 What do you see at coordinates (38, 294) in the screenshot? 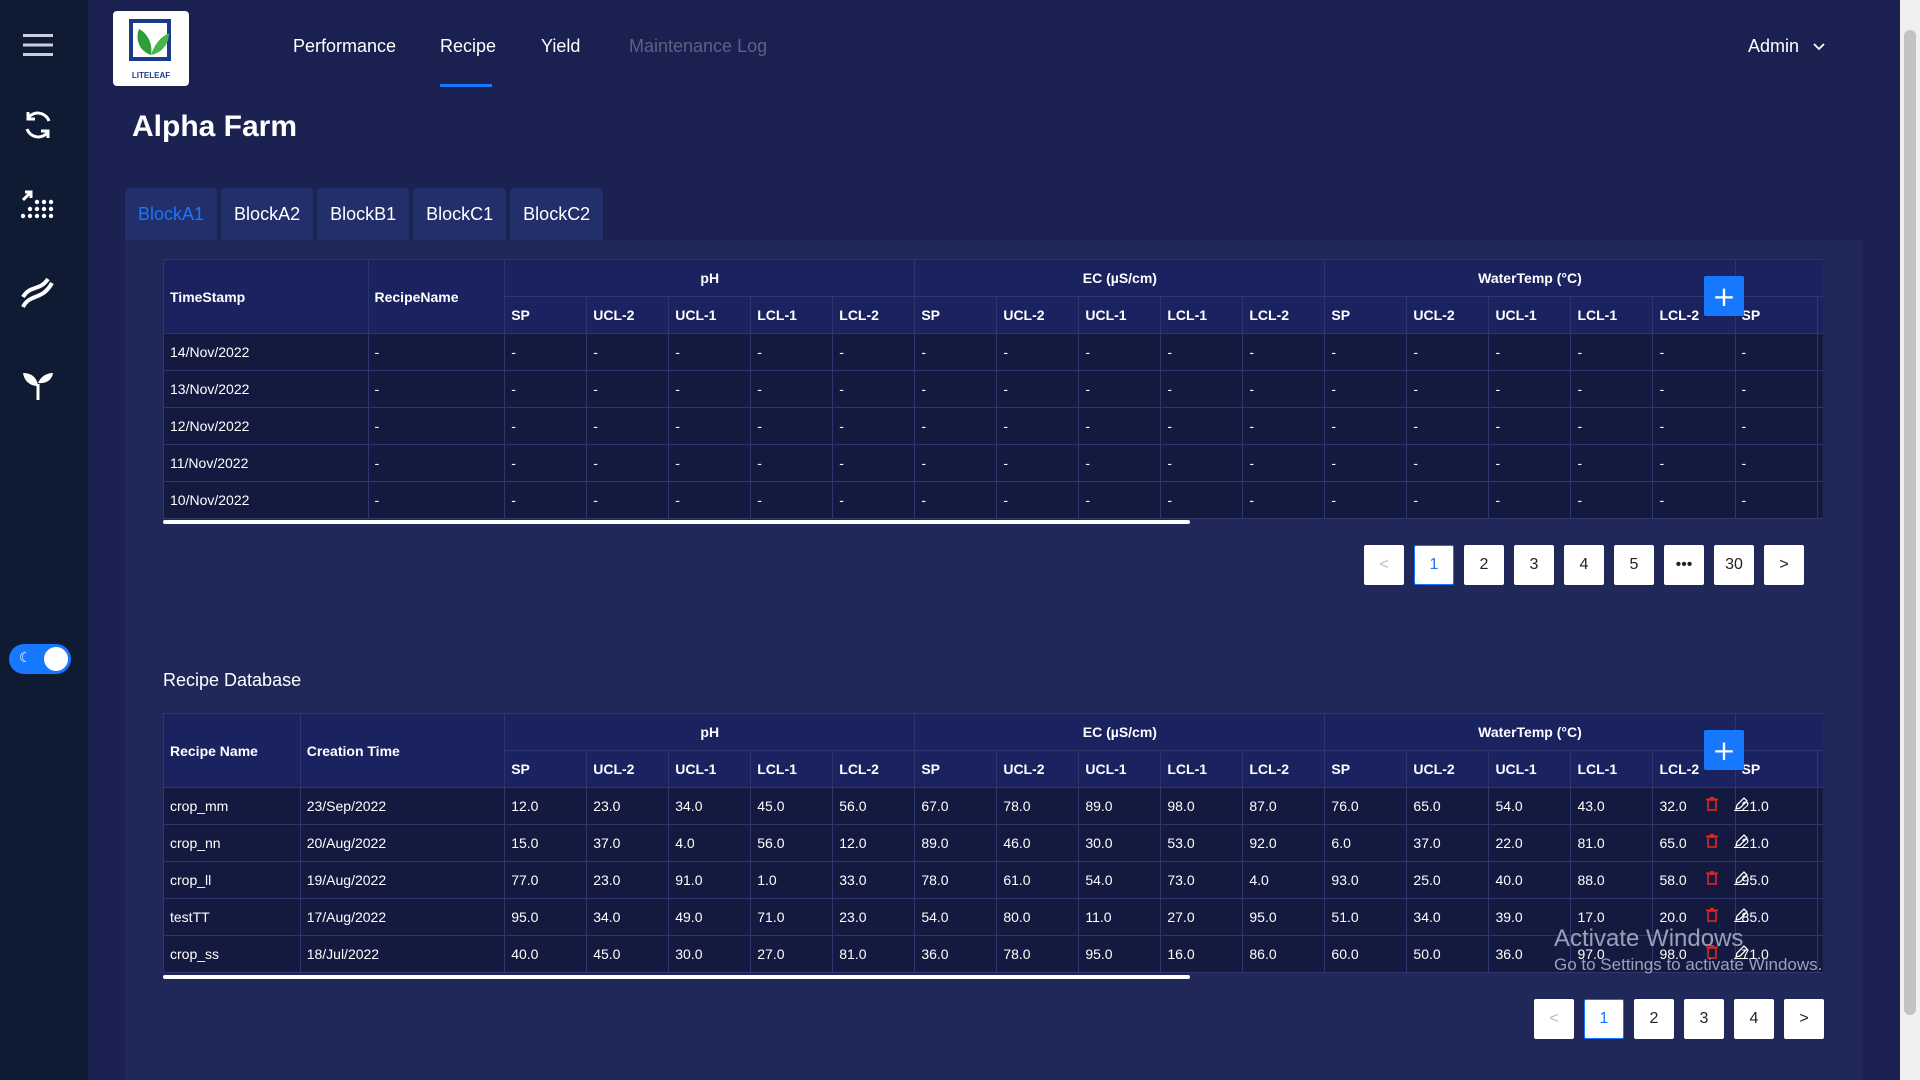
I see `hydro-icon` at bounding box center [38, 294].